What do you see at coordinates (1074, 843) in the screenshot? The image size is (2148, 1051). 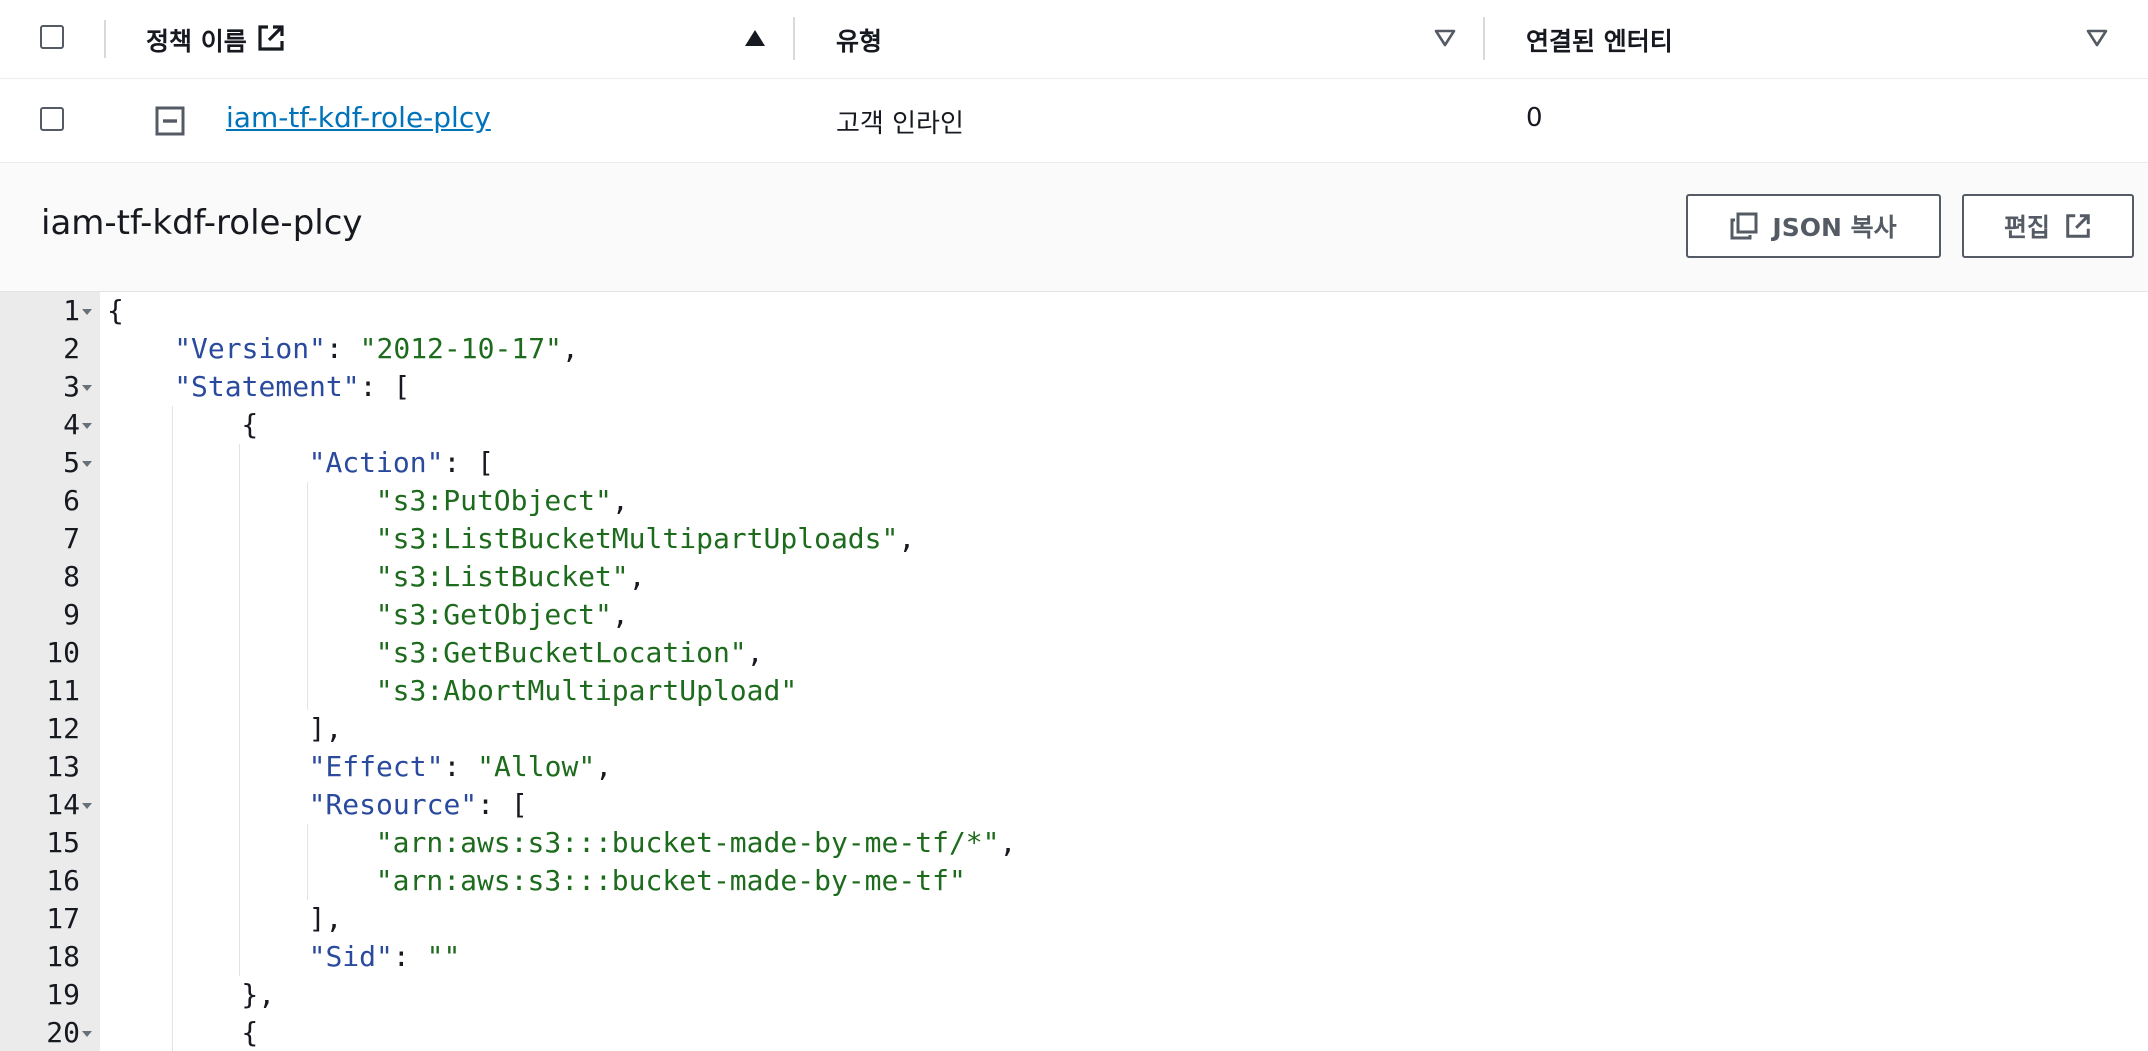 I see `code-line: 15 "arn:aws:s3:::bucket-made-by-me-tf/*",` at bounding box center [1074, 843].